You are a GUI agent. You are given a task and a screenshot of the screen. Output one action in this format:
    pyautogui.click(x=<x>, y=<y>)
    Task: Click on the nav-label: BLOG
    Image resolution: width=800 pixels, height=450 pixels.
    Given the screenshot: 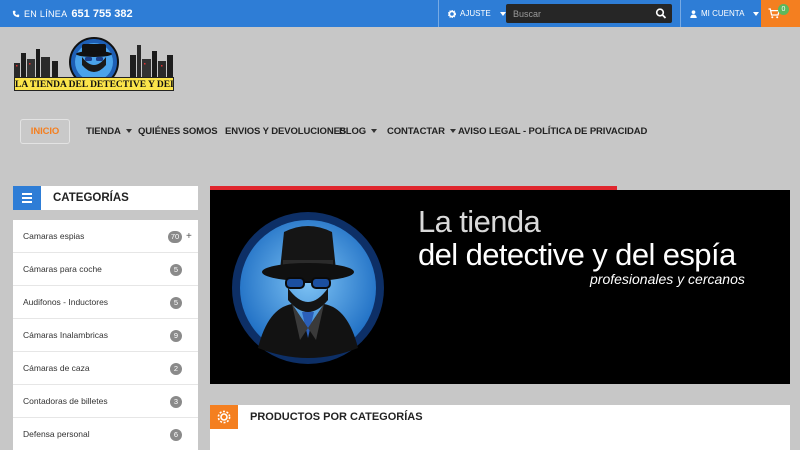 What is the action you would take?
    pyautogui.click(x=353, y=131)
    